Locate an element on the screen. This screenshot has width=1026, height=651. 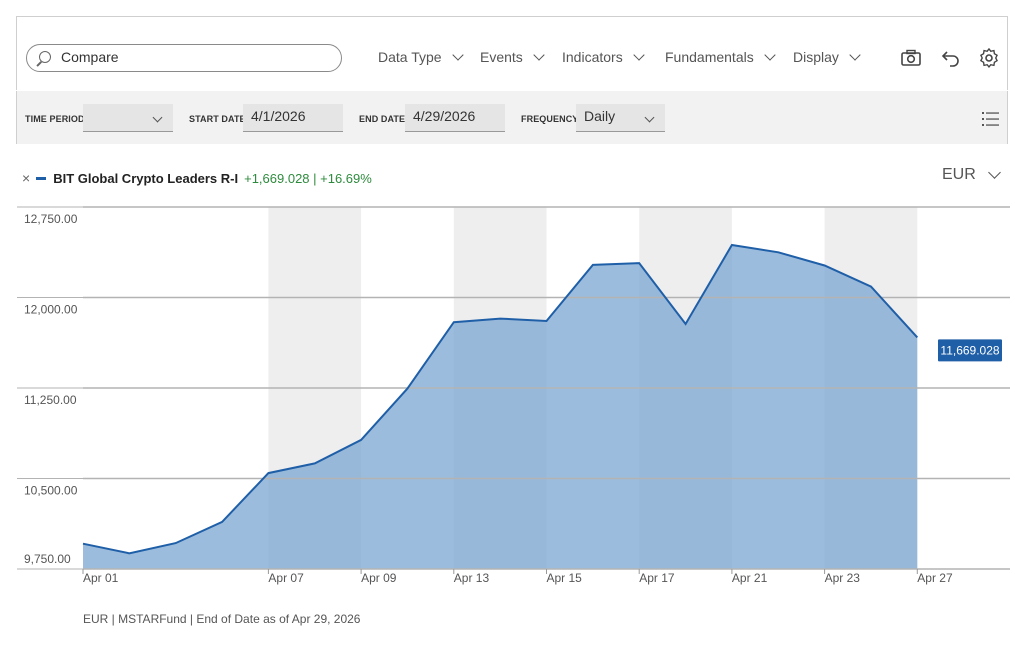
list-icon is located at coordinates (991, 119).